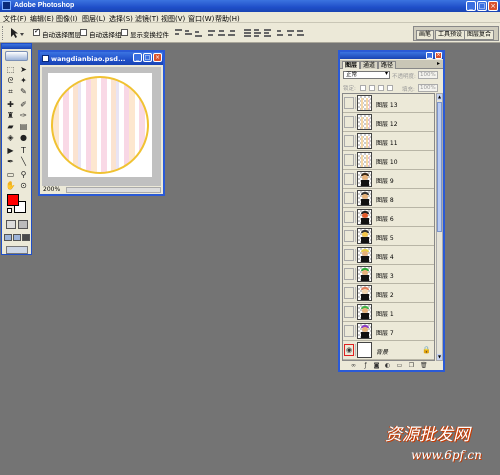 Image resolution: width=500 pixels, height=475 pixels. What do you see at coordinates (137, 57) in the screenshot?
I see `document-minimize-button: _` at bounding box center [137, 57].